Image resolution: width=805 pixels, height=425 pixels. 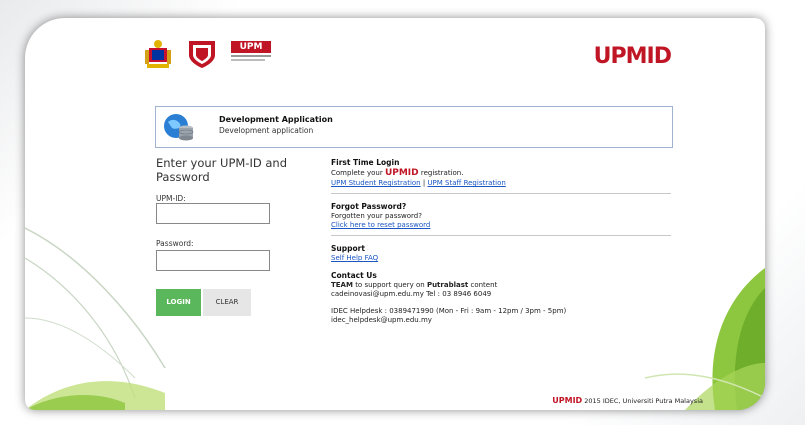 I want to click on clear-button: CLEAR, so click(x=227, y=302).